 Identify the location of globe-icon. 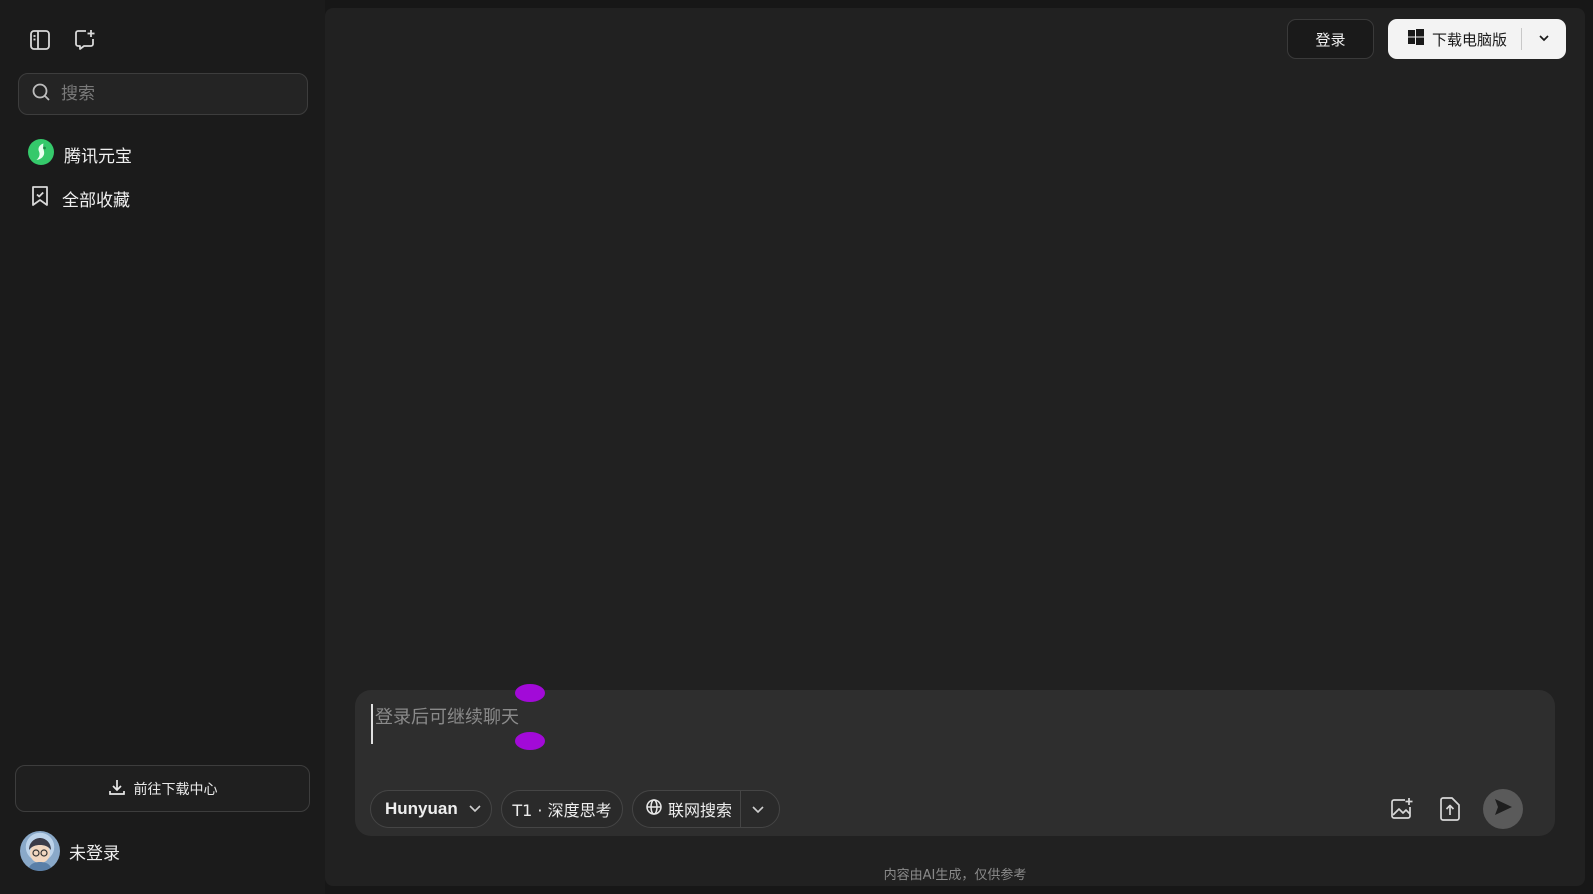
(654, 809).